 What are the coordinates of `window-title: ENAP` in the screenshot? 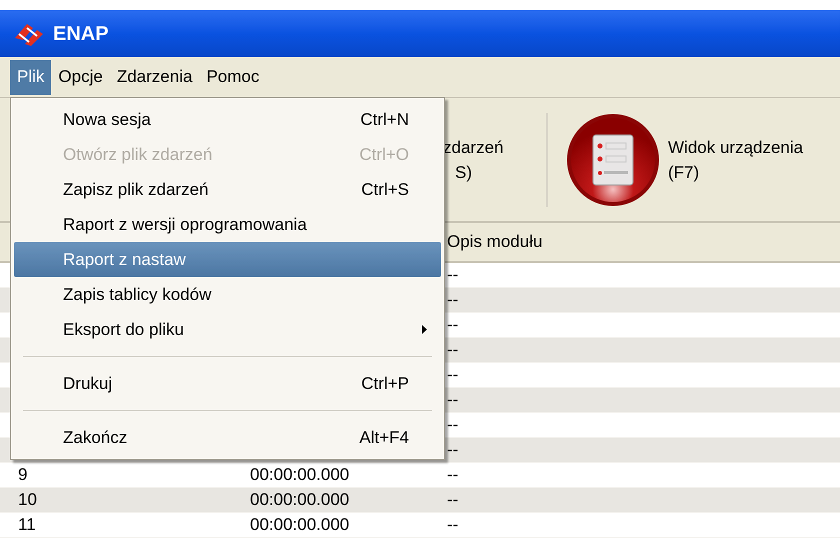 It's located at (81, 34).